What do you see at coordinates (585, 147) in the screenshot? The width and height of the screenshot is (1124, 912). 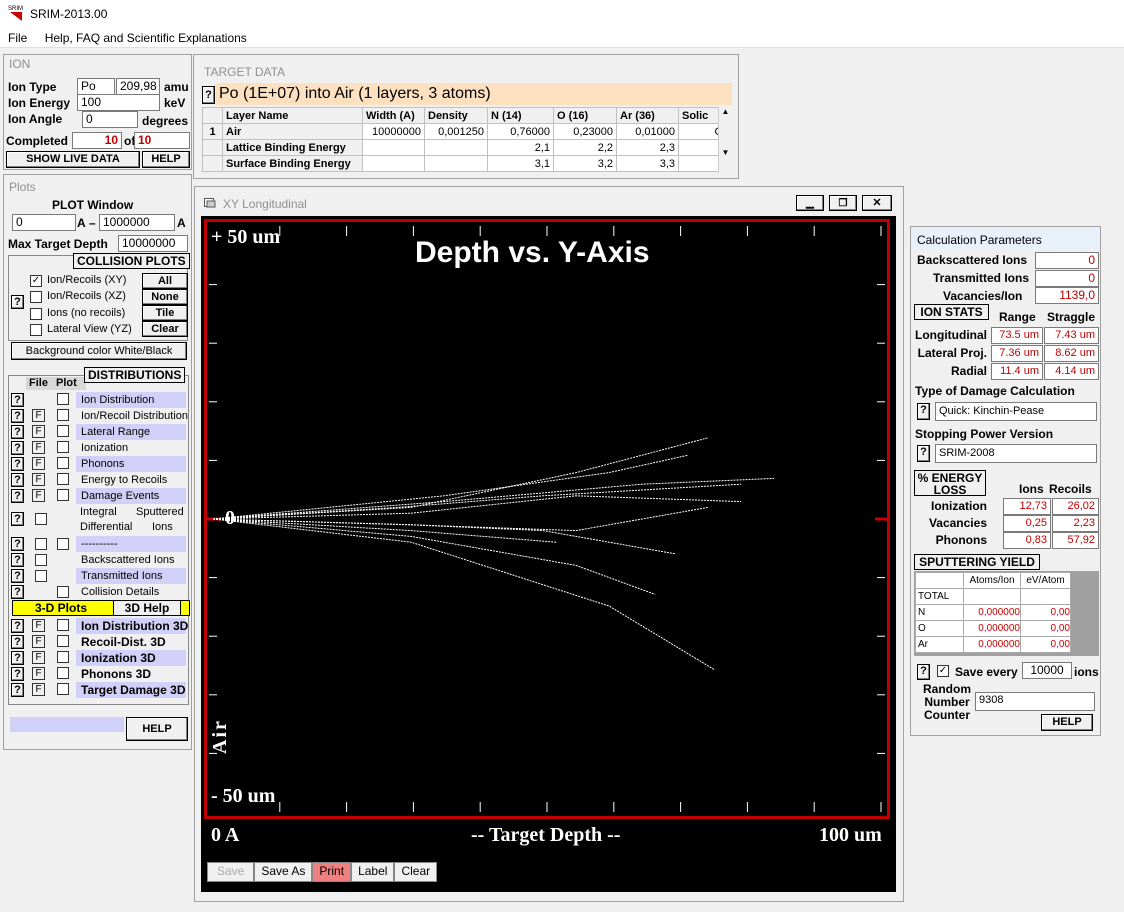 I see `o-cell: 2,2` at bounding box center [585, 147].